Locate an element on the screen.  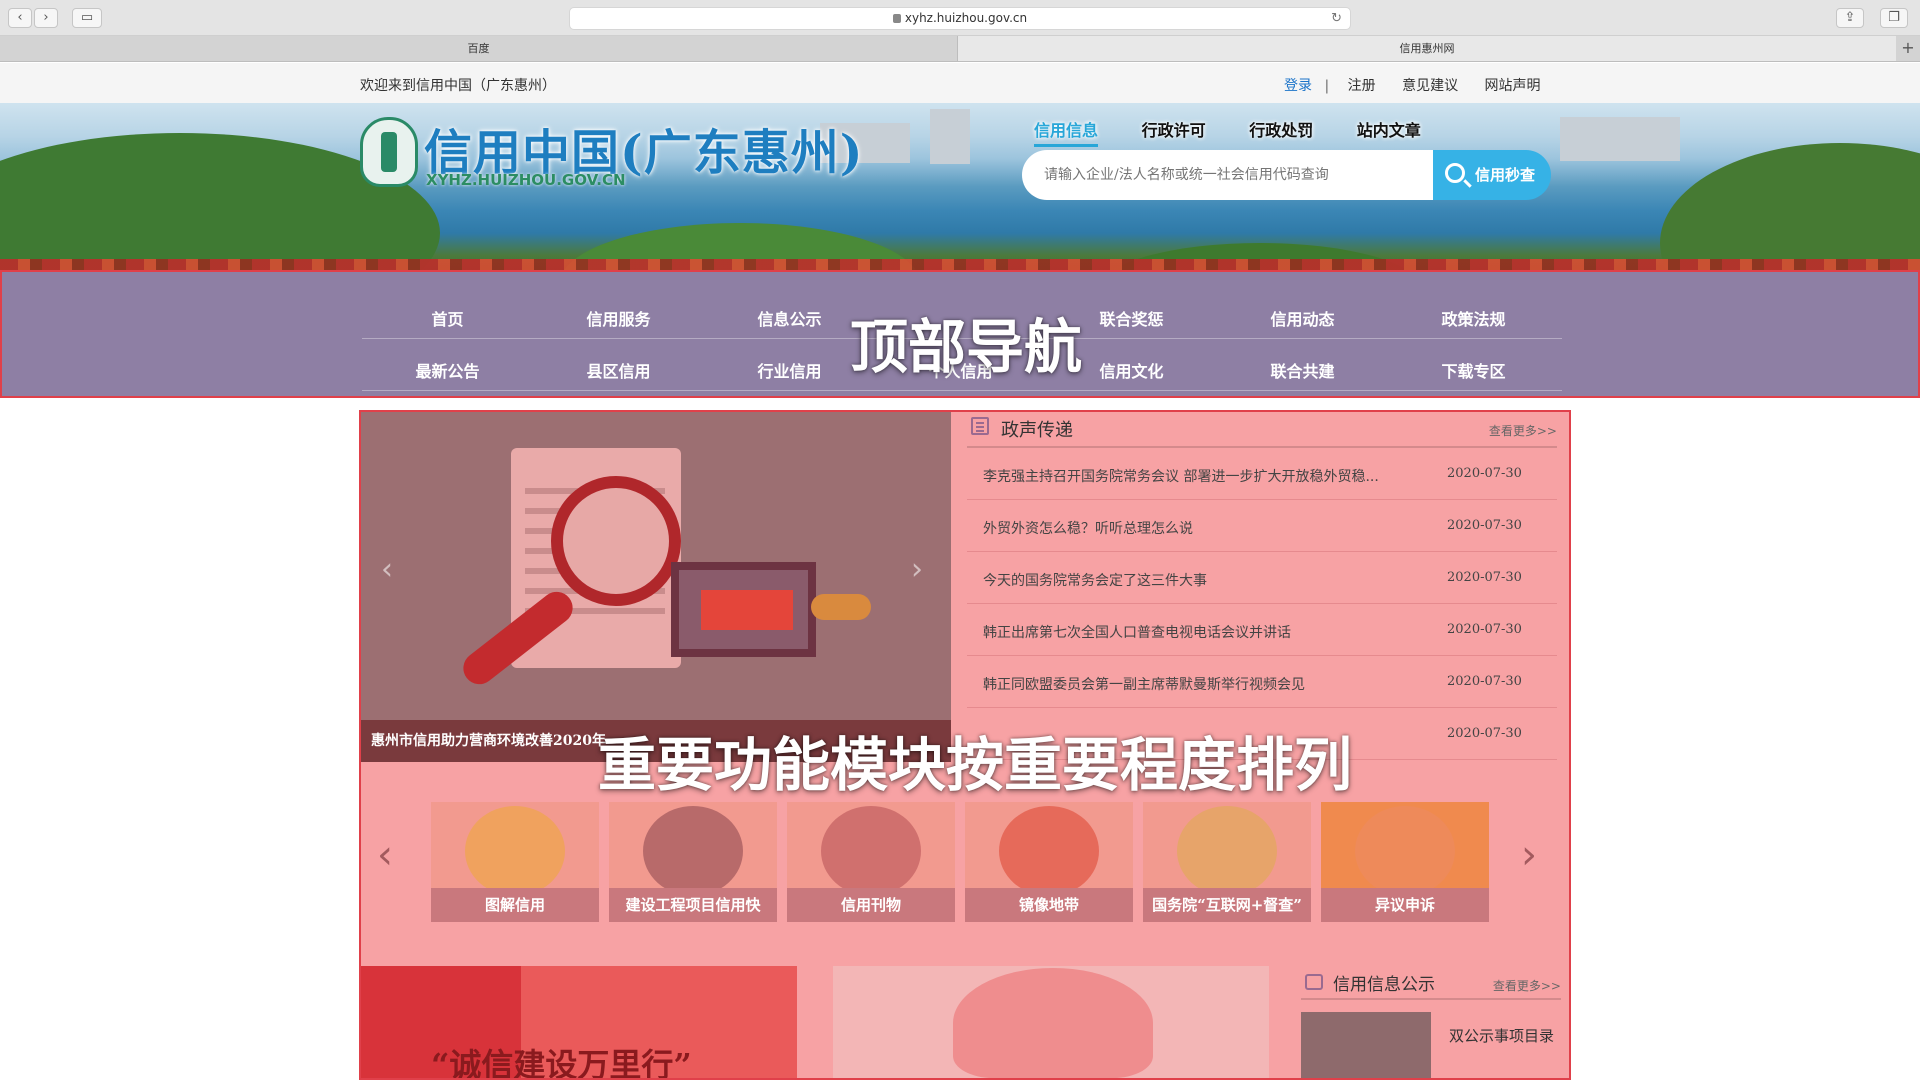
news-item-title: 韩正同欧盟委员会第一副主席蒂默曼斯举行视频会见 is located at coordinates (1203, 684).